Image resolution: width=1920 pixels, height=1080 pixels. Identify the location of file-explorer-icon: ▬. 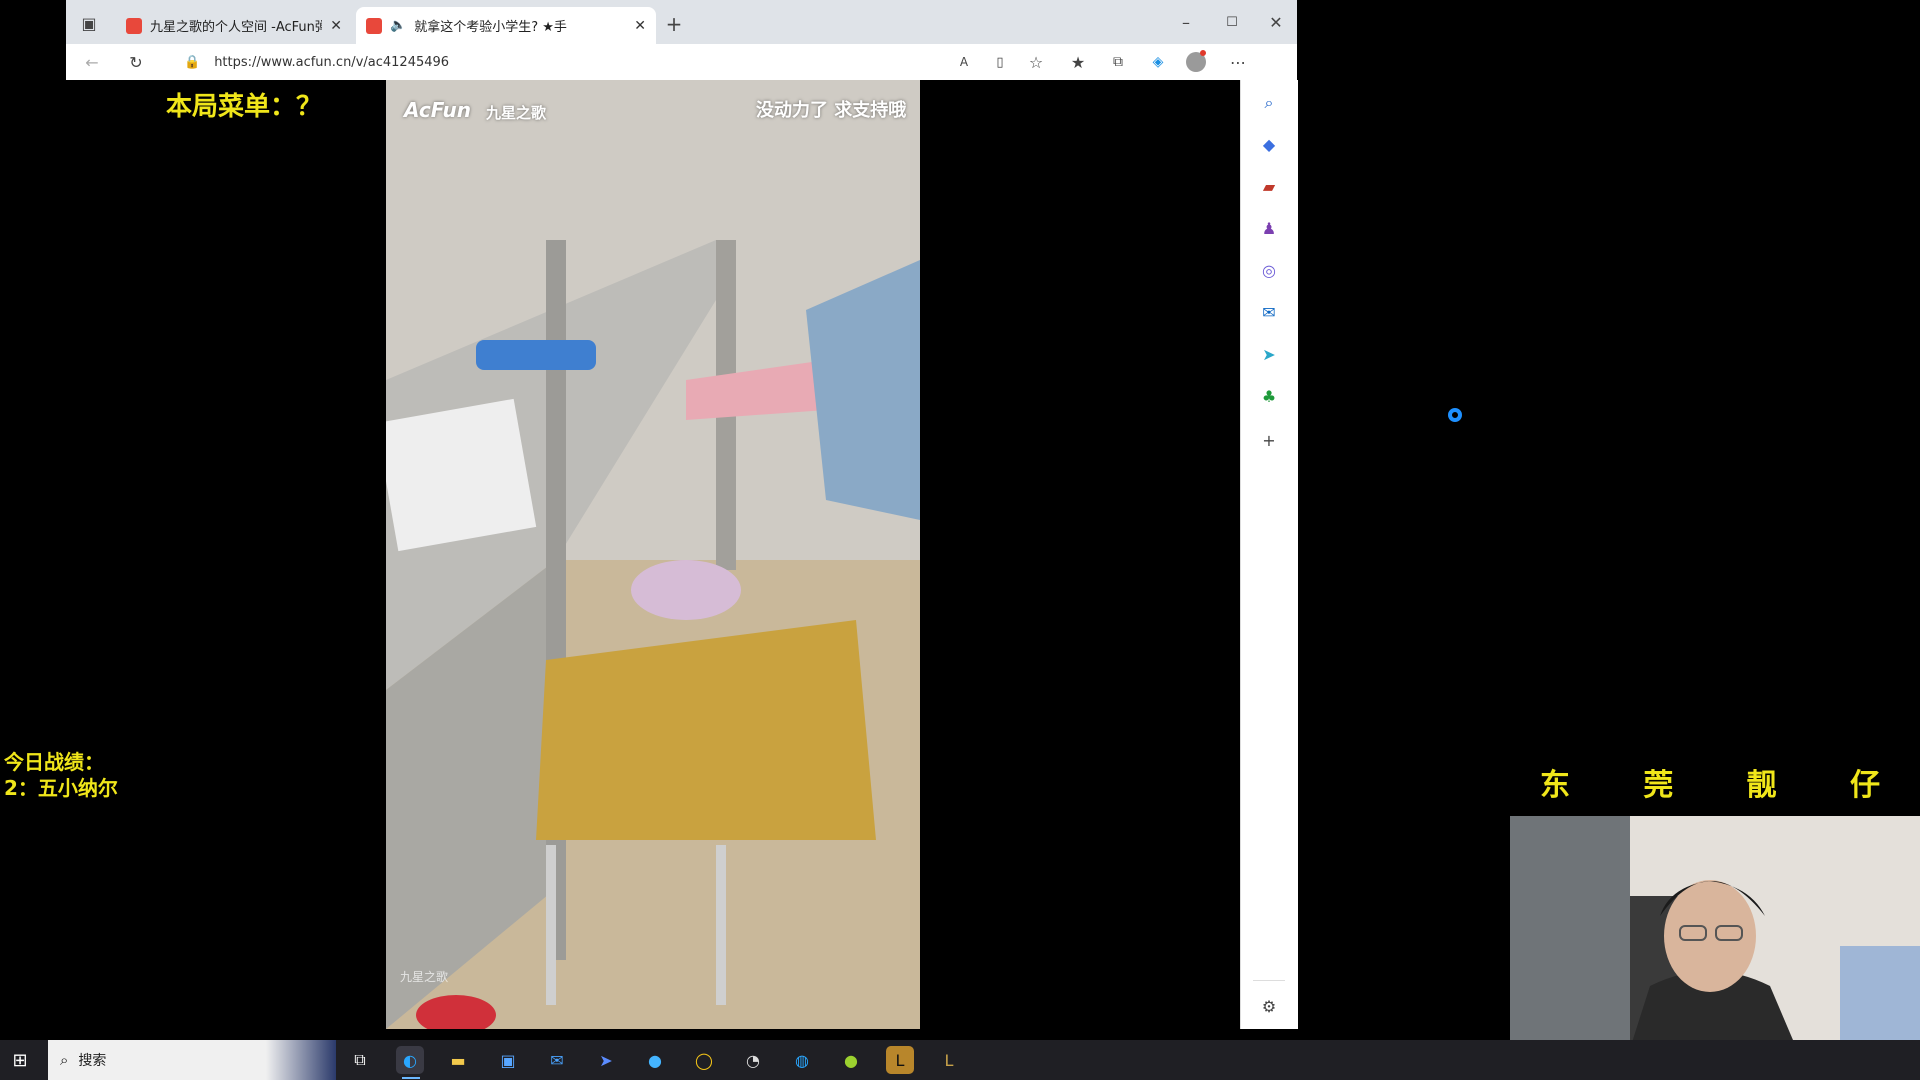
(458, 1060).